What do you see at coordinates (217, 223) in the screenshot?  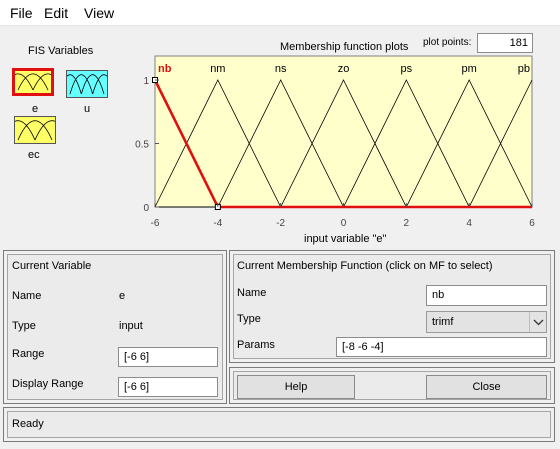 I see `x-tick-label: -4` at bounding box center [217, 223].